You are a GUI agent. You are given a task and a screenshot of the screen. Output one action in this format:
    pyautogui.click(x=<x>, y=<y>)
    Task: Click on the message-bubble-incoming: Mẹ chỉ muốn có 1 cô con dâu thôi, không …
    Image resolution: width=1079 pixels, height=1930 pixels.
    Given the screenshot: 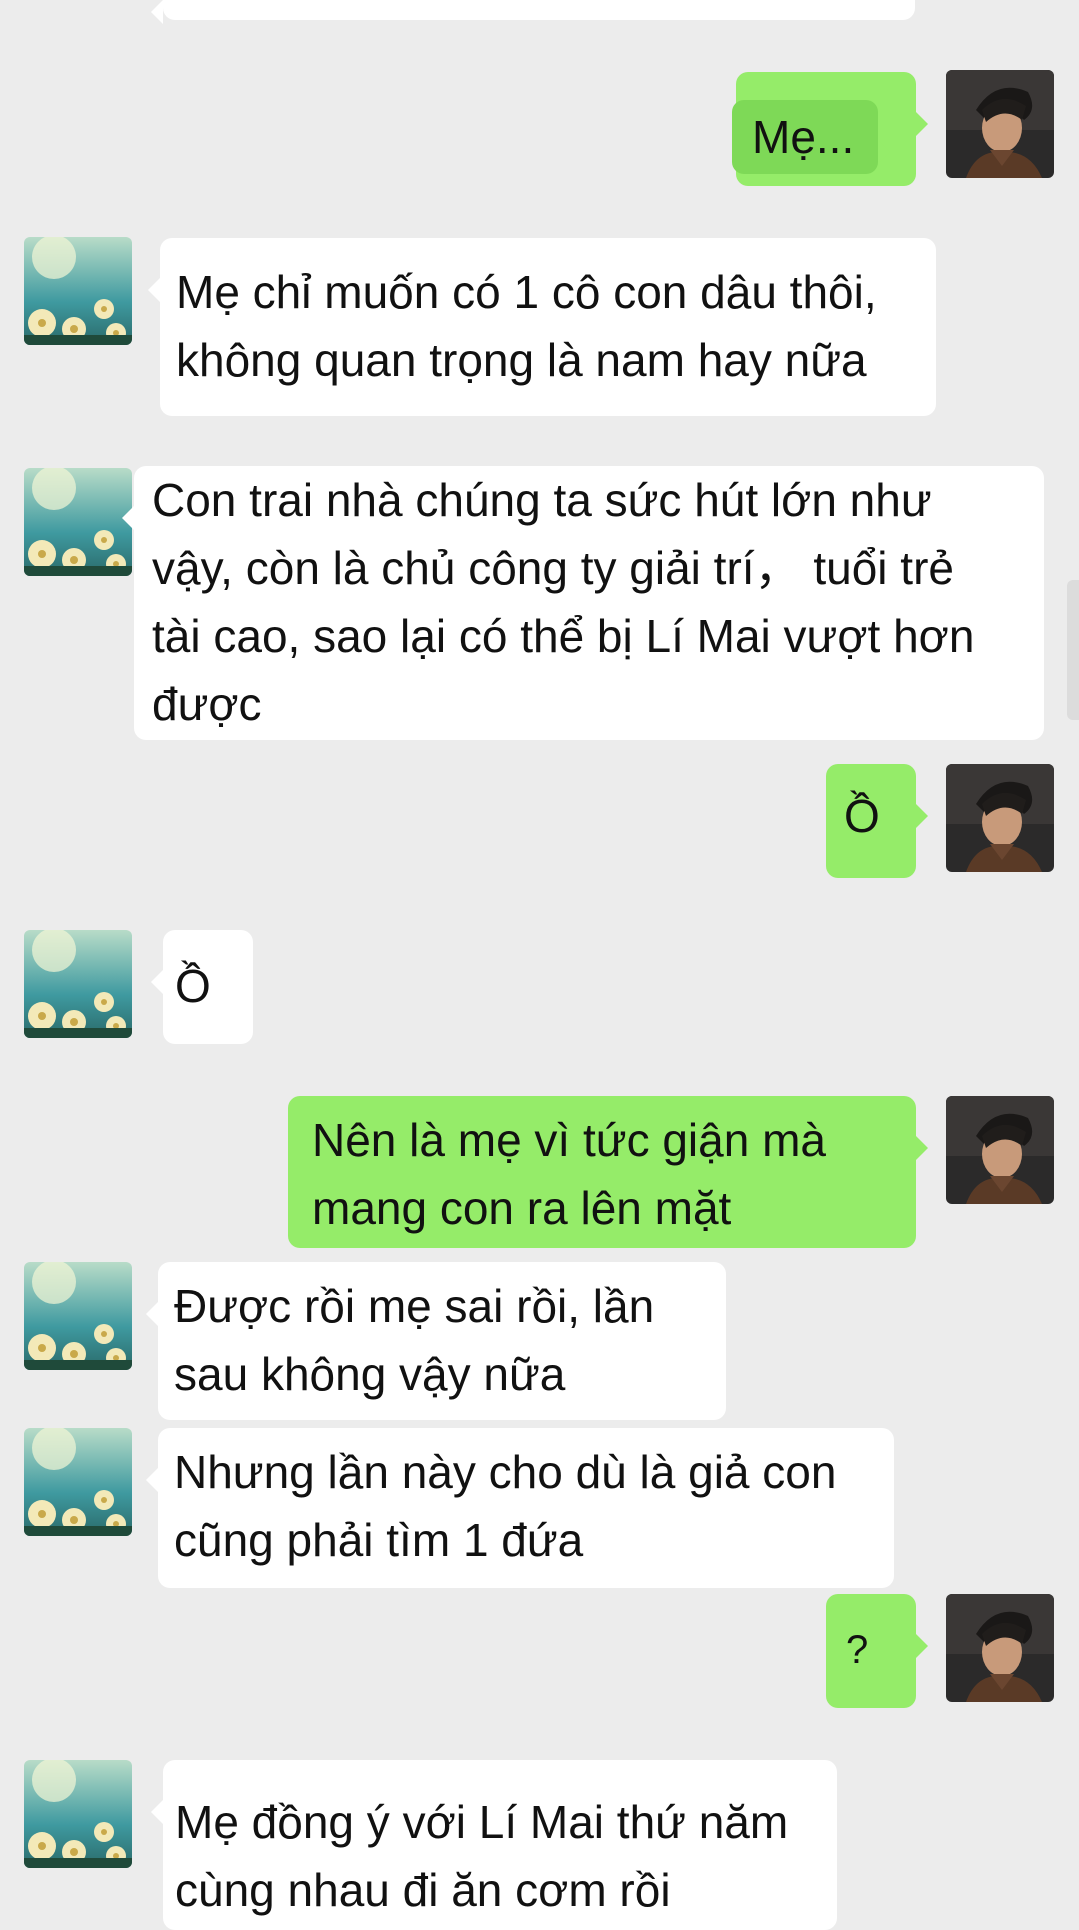 What is the action you would take?
    pyautogui.click(x=542, y=327)
    